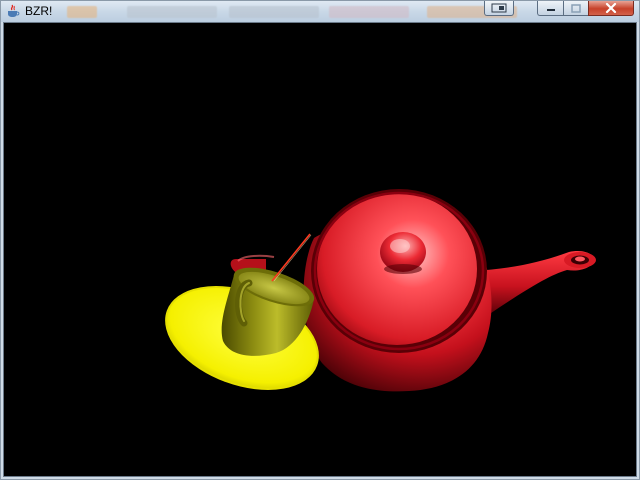 Image resolution: width=640 pixels, height=480 pixels. I want to click on close-button, so click(611, 8).